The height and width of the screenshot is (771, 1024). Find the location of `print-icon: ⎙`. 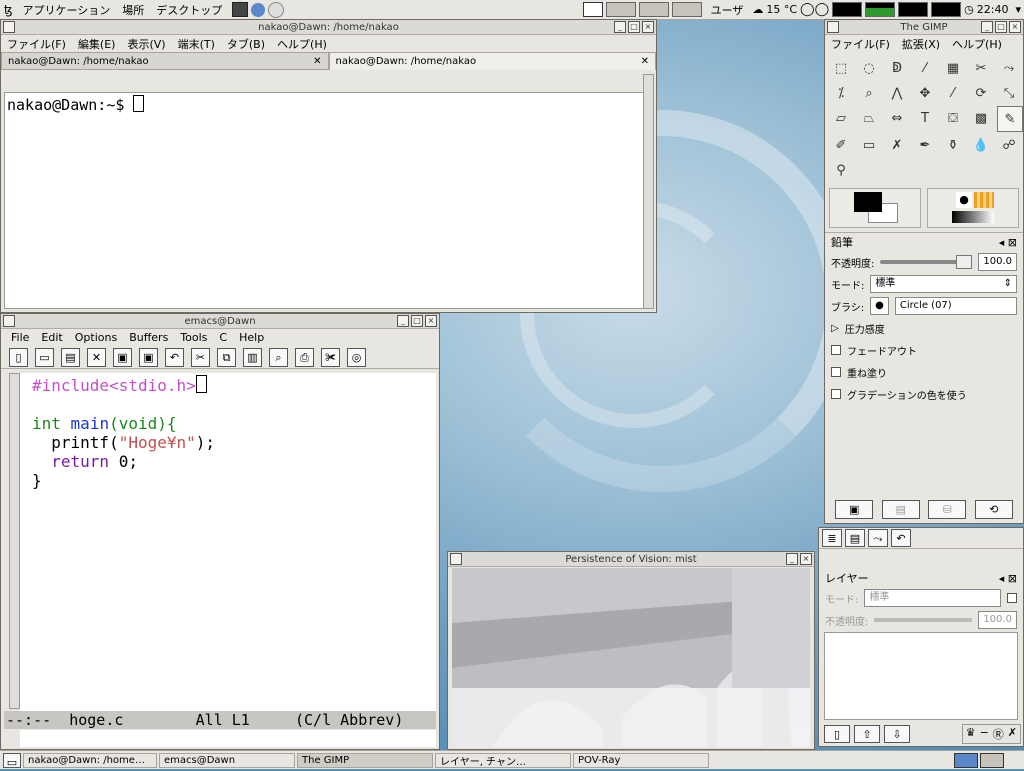

print-icon: ⎙ is located at coordinates (304, 357).